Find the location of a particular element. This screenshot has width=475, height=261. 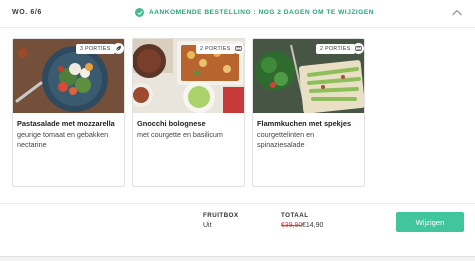

recipe-title: Pastasalade met mozzarella is located at coordinates (66, 123).